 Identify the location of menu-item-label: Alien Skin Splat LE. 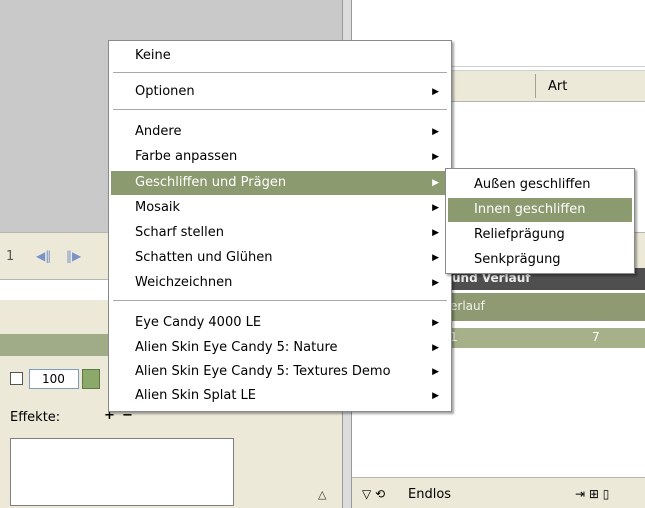
(196, 395).